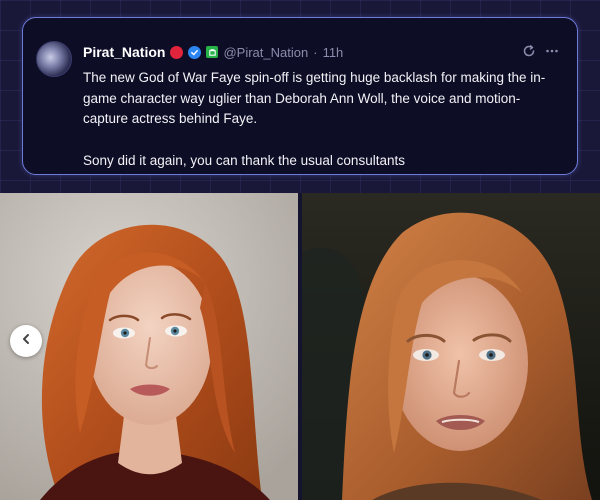  I want to click on carousel-prev-button, so click(26, 341).